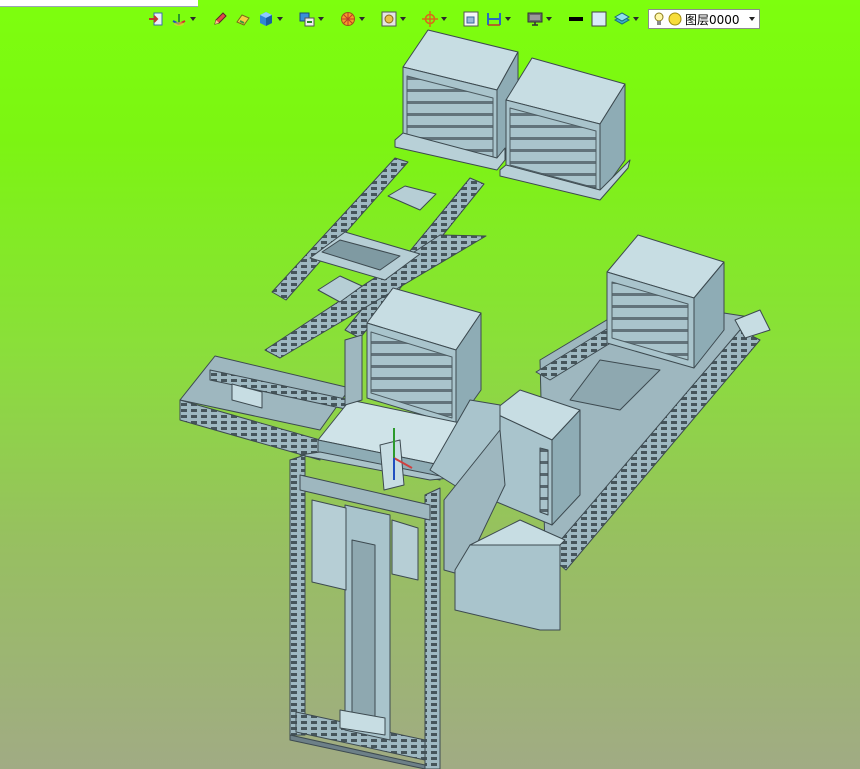 Image resolution: width=860 pixels, height=769 pixels. Describe the element at coordinates (456, 100) in the screenshot. I see `magazine-box-top-left` at that location.